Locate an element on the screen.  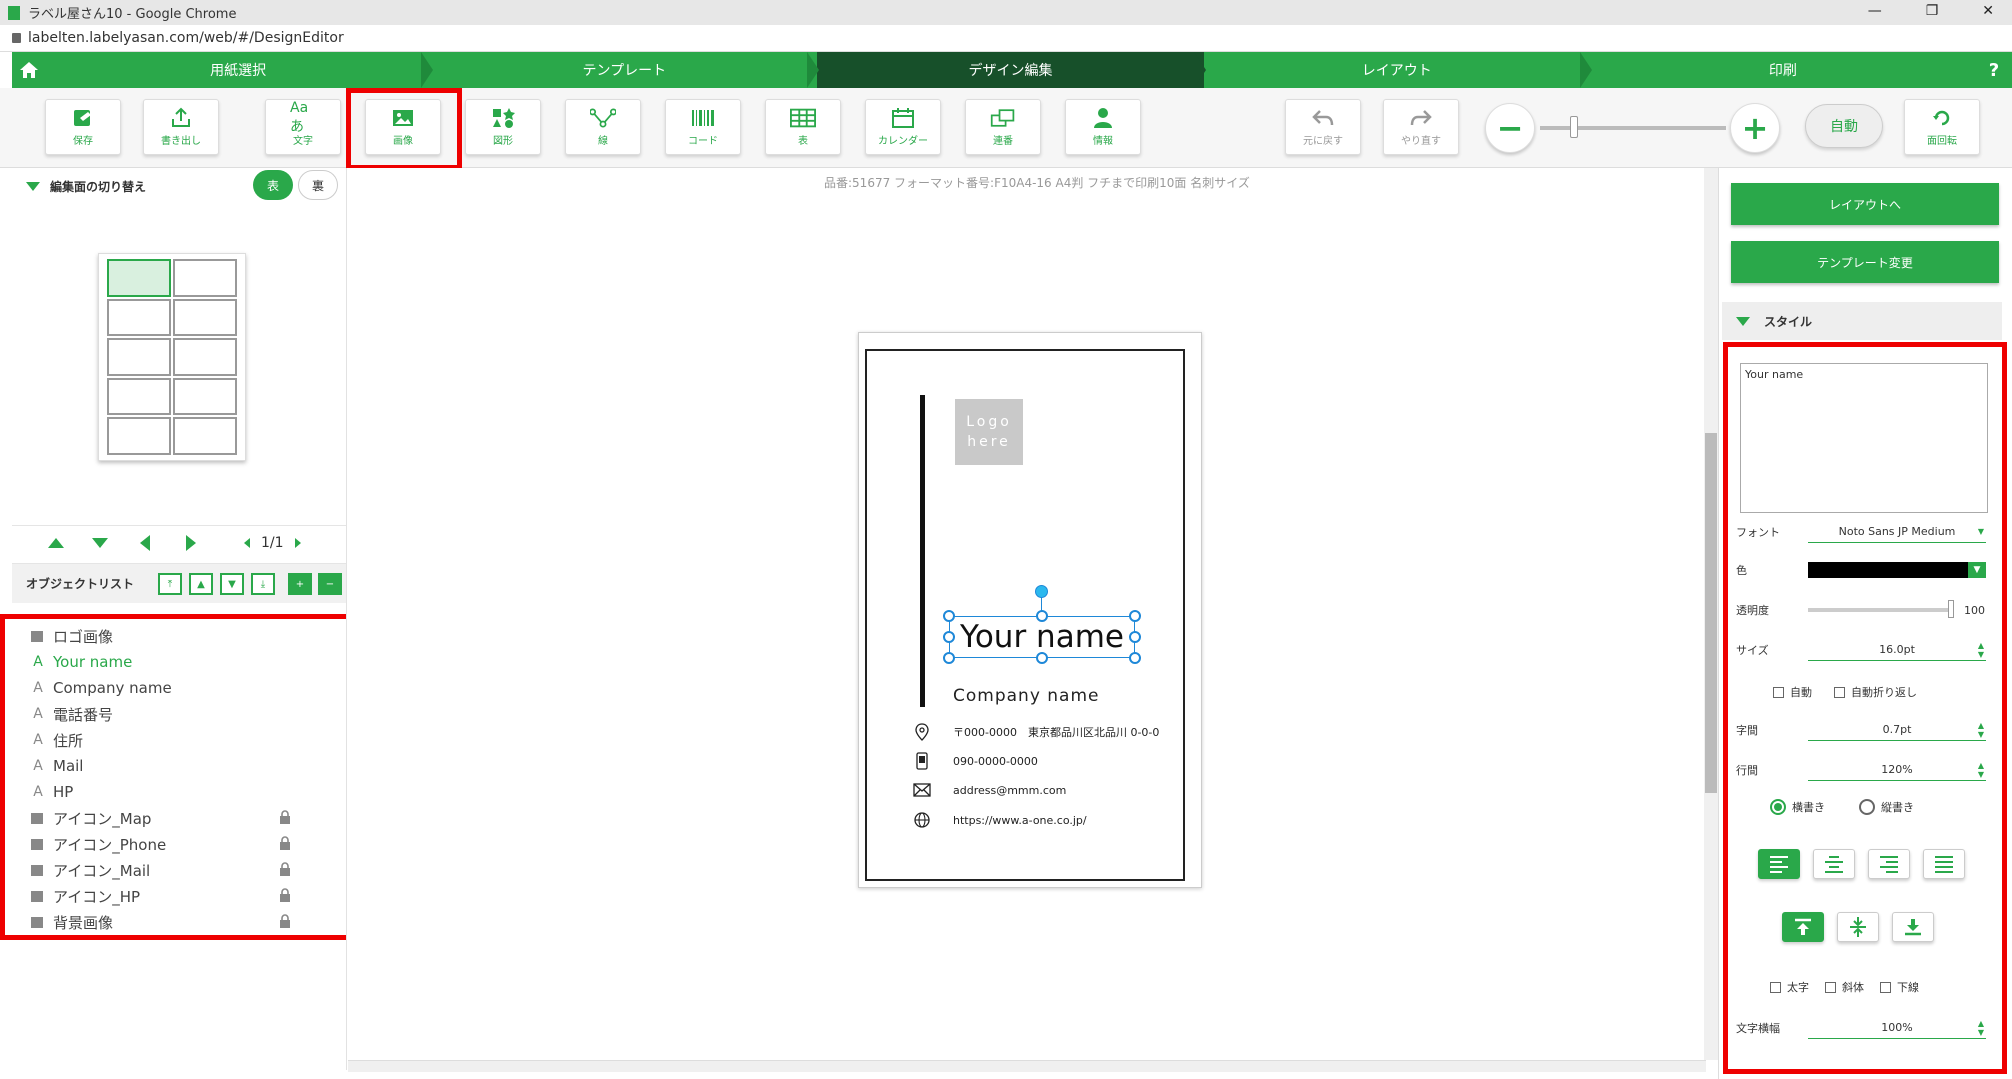
zoom-out-button: − is located at coordinates (1510, 128).